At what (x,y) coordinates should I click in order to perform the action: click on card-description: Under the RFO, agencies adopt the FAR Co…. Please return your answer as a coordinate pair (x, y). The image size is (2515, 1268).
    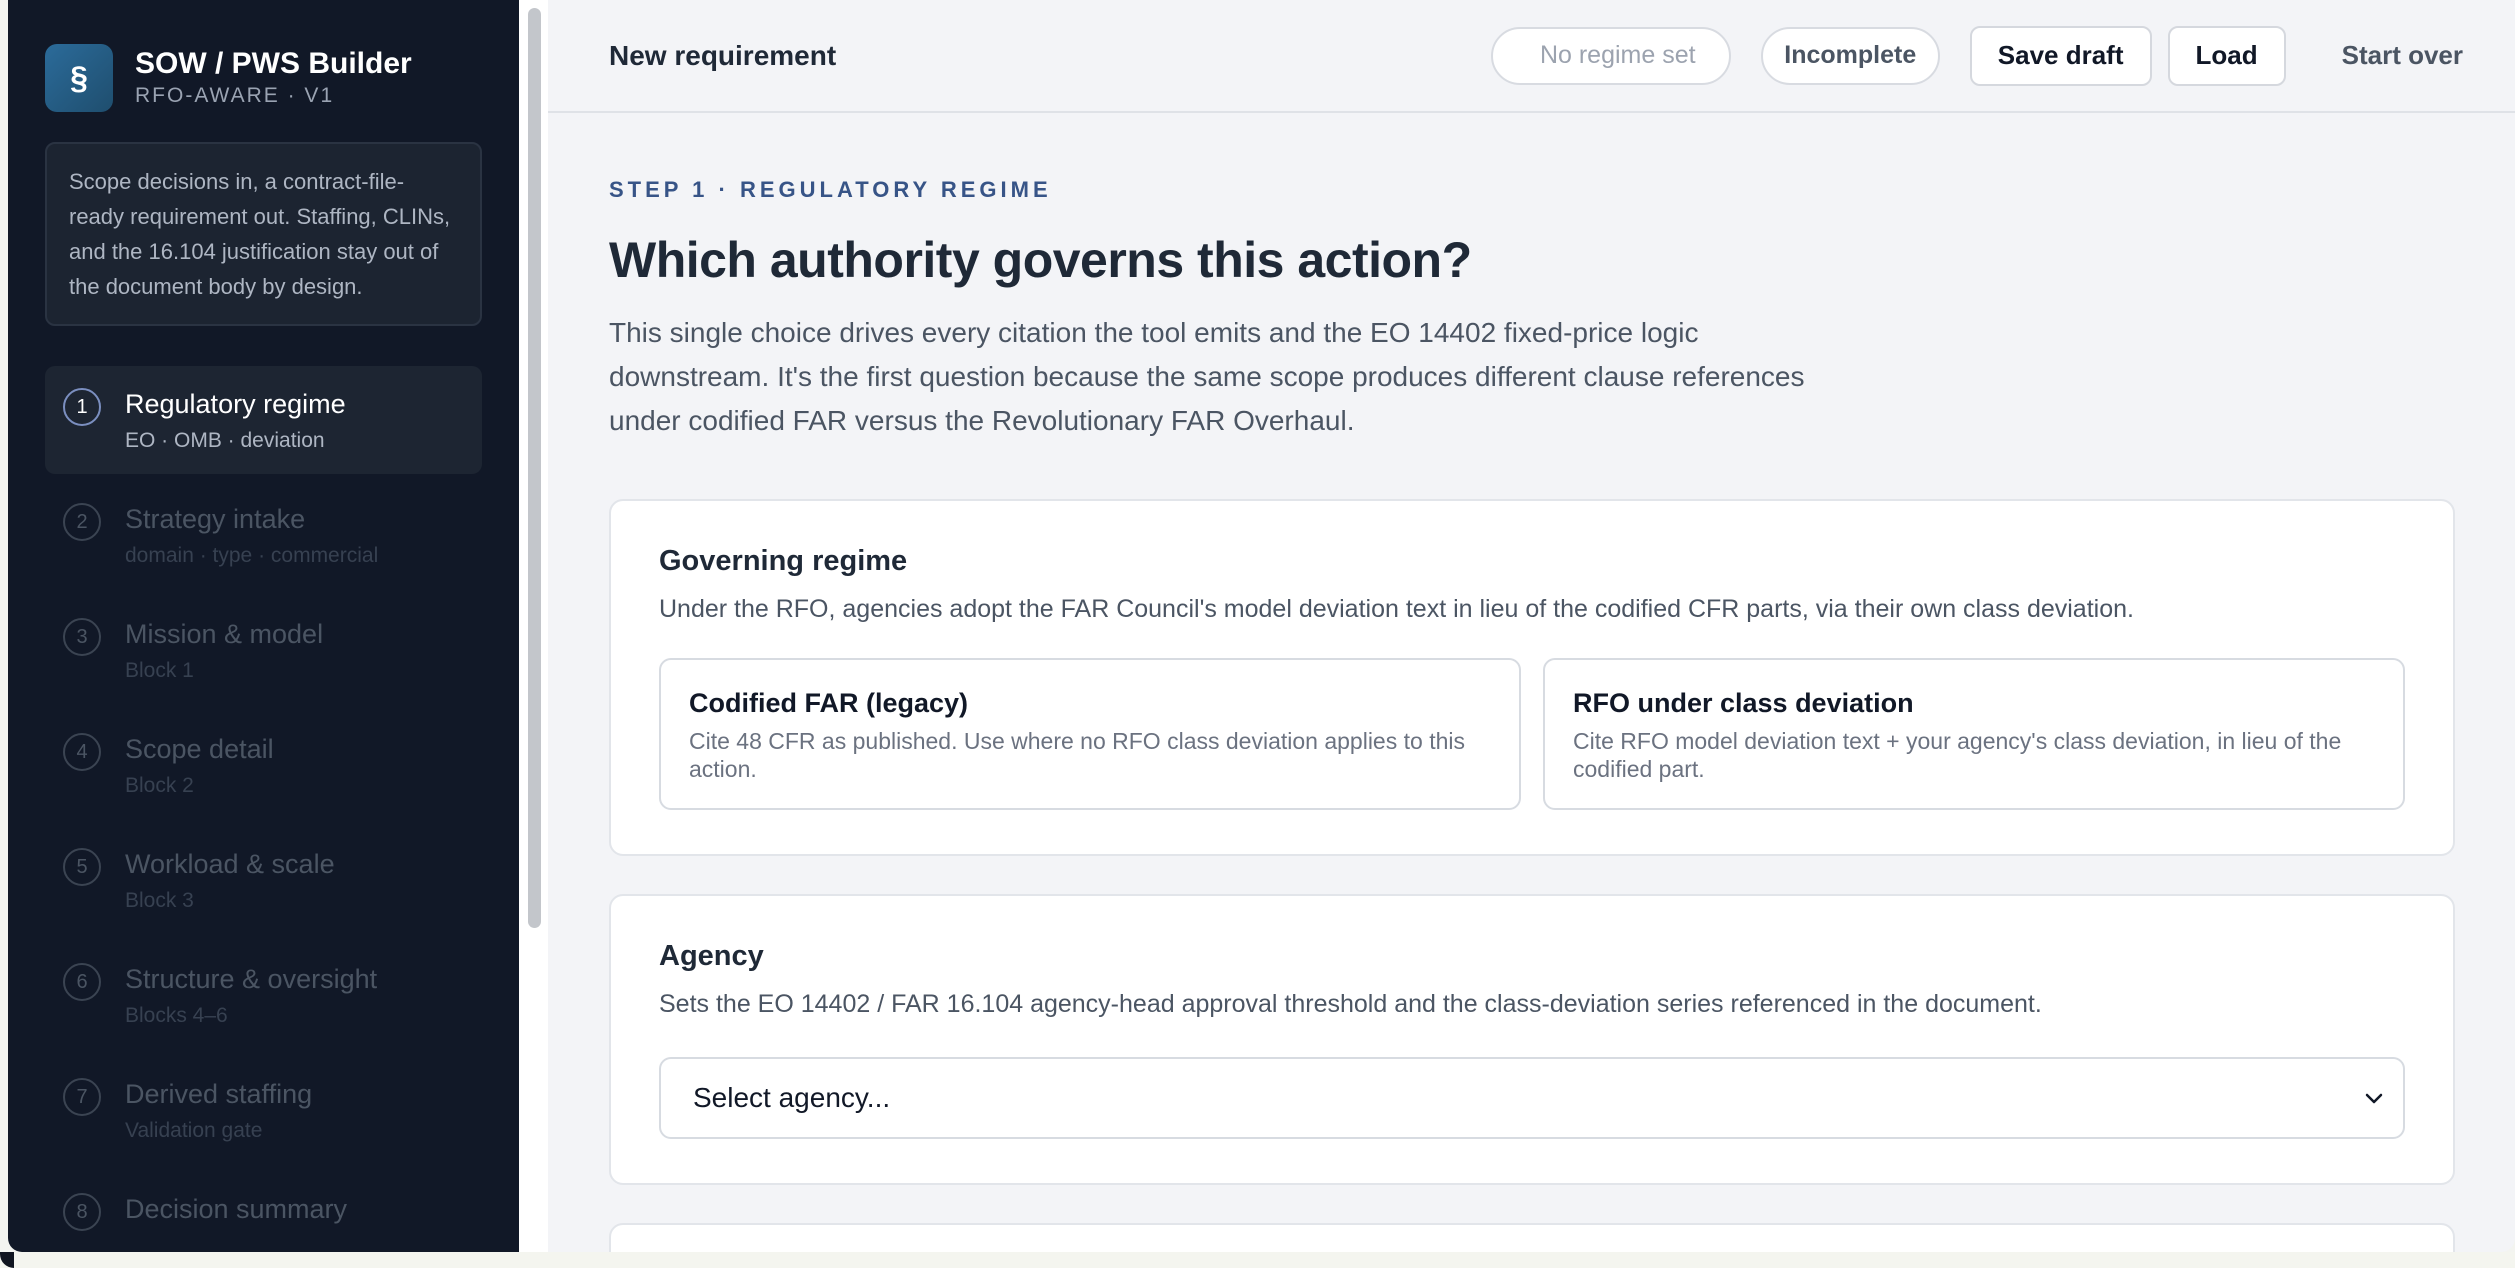
    Looking at the image, I should click on (1396, 609).